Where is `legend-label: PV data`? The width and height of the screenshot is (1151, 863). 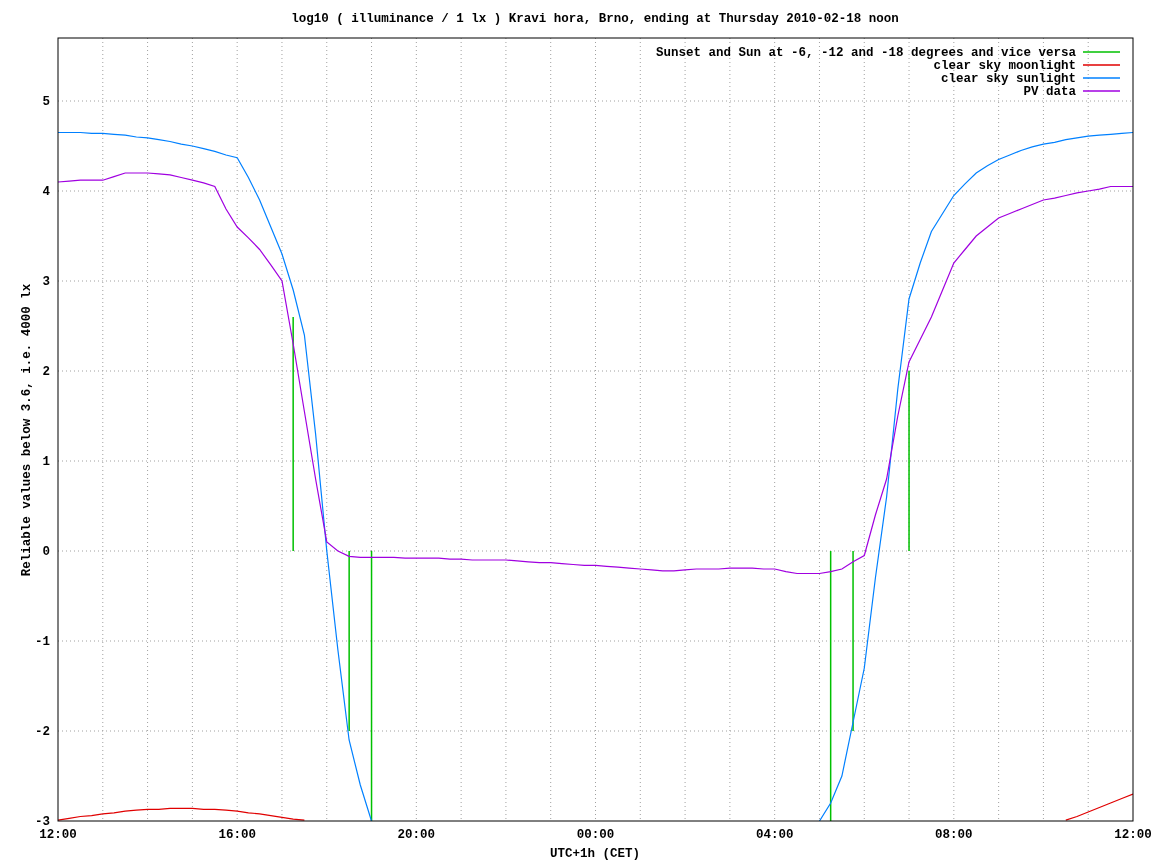 legend-label: PV data is located at coordinates (1049, 92).